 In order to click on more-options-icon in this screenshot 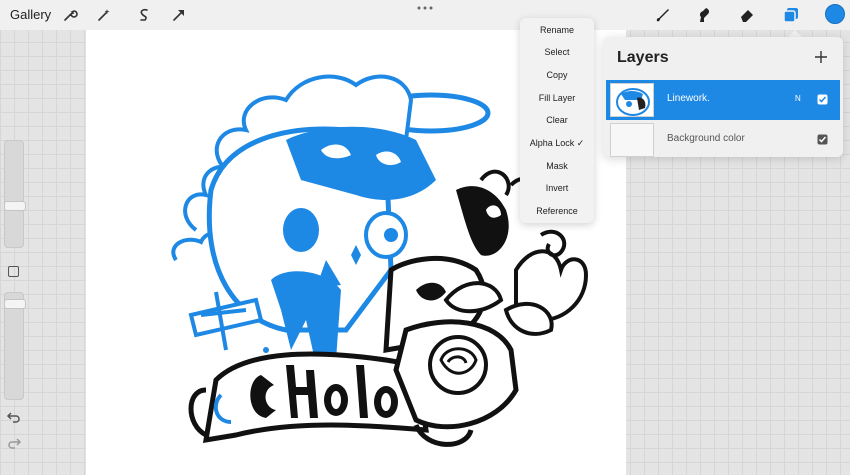, I will do `click(425, 8)`.